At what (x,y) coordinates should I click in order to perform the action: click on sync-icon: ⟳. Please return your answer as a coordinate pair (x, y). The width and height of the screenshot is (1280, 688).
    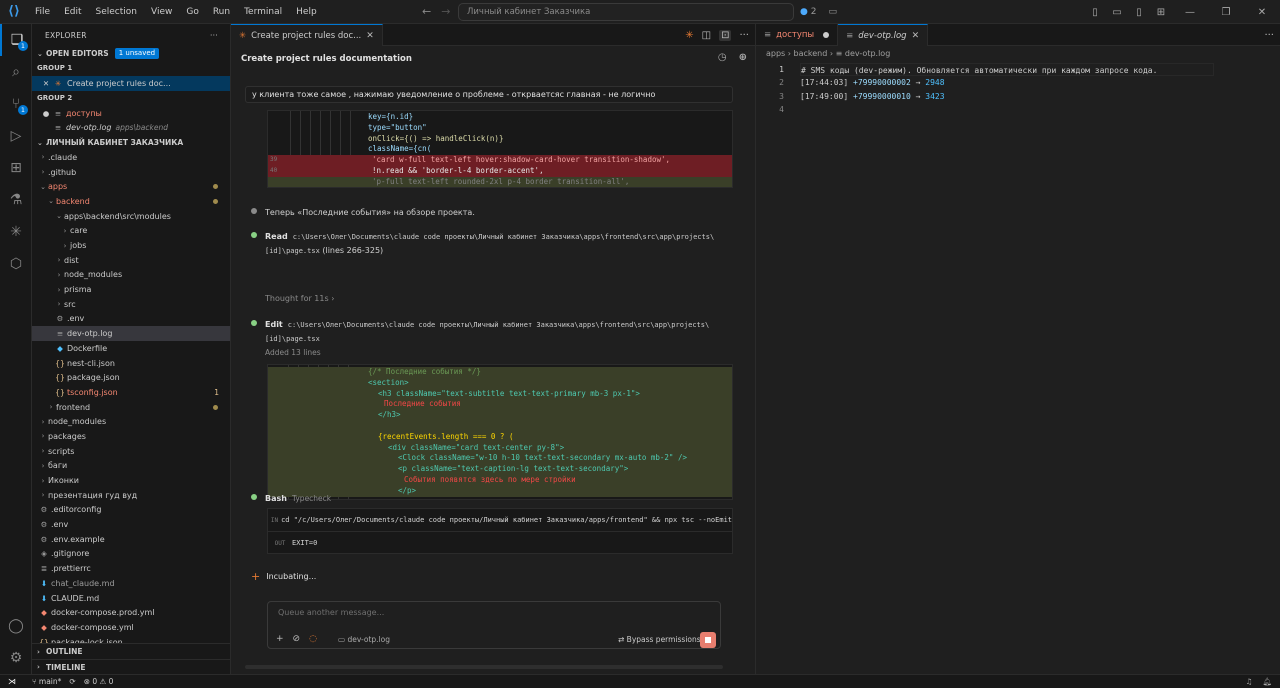
    Looking at the image, I should click on (72, 681).